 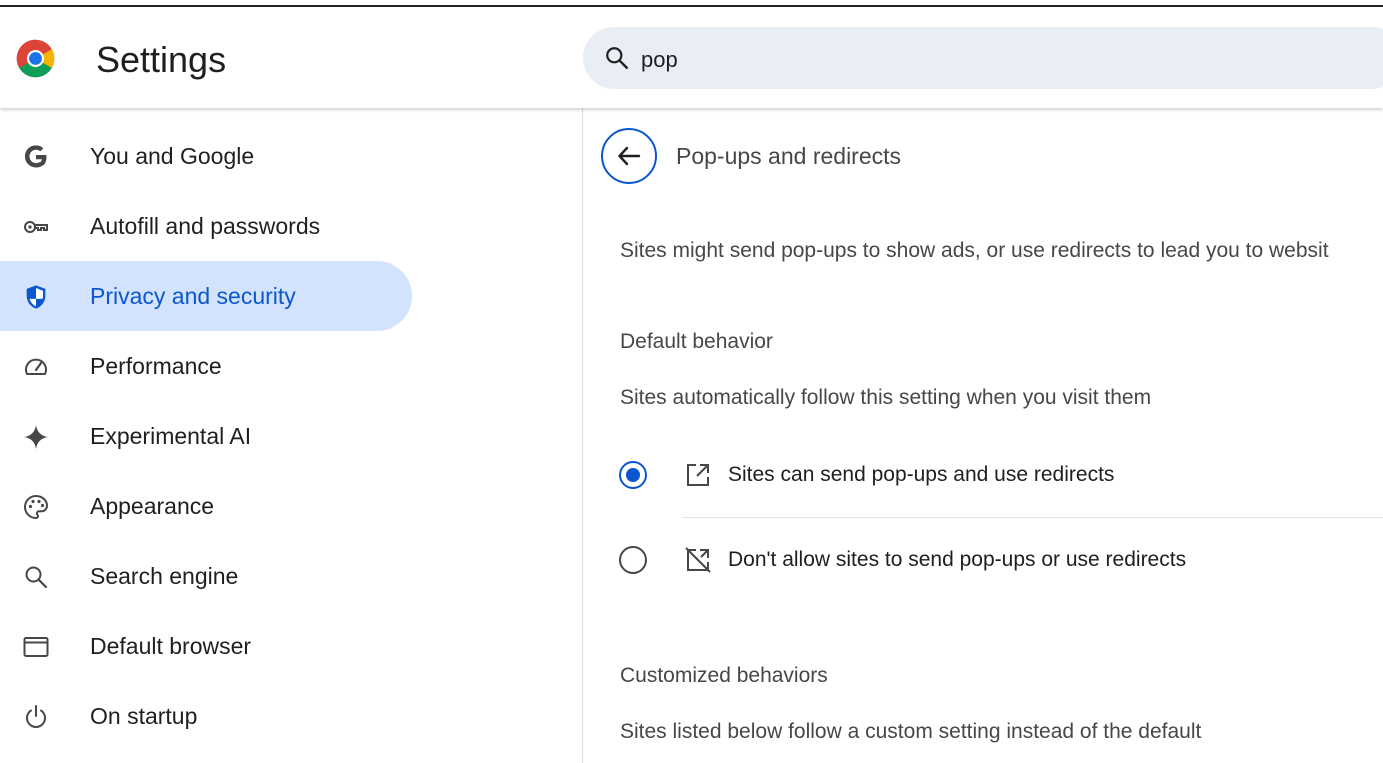 What do you see at coordinates (1032, 517) in the screenshot?
I see `option-divider` at bounding box center [1032, 517].